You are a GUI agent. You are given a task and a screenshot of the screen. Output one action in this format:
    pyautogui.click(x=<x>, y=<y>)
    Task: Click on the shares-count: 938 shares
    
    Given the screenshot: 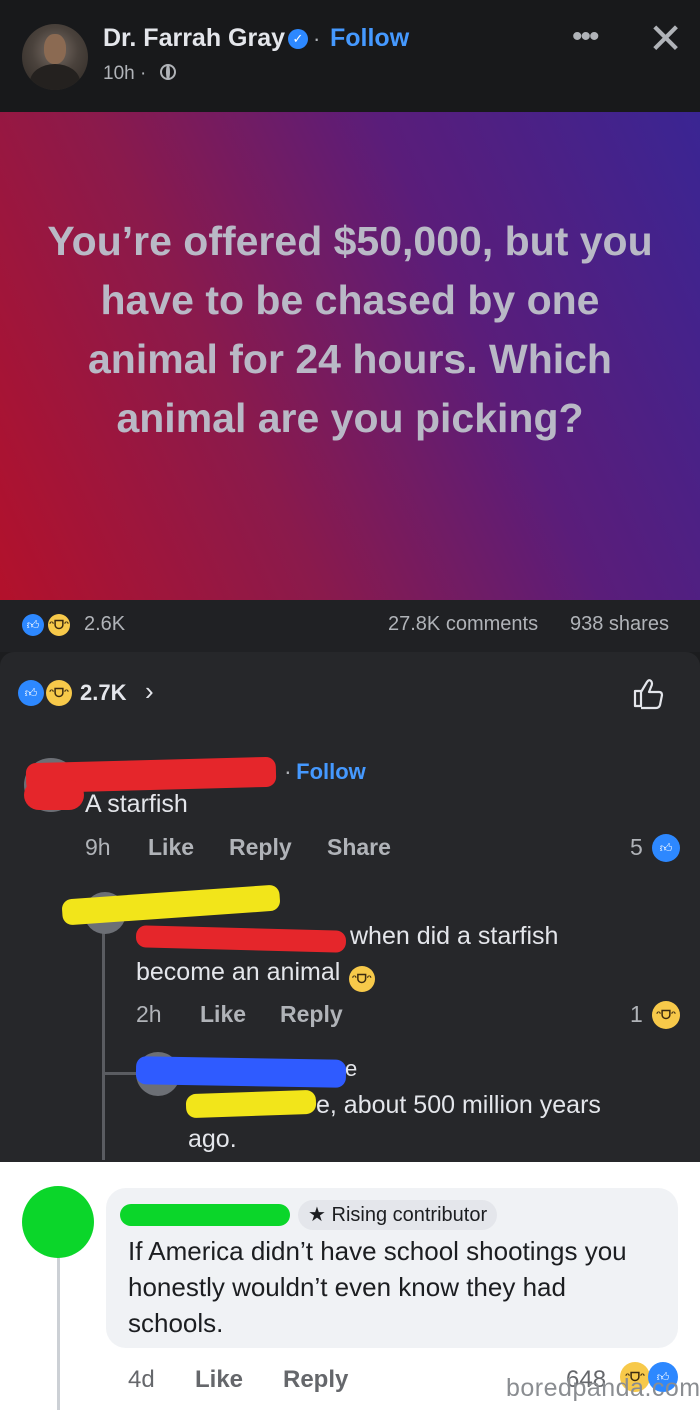 What is the action you would take?
    pyautogui.click(x=619, y=624)
    